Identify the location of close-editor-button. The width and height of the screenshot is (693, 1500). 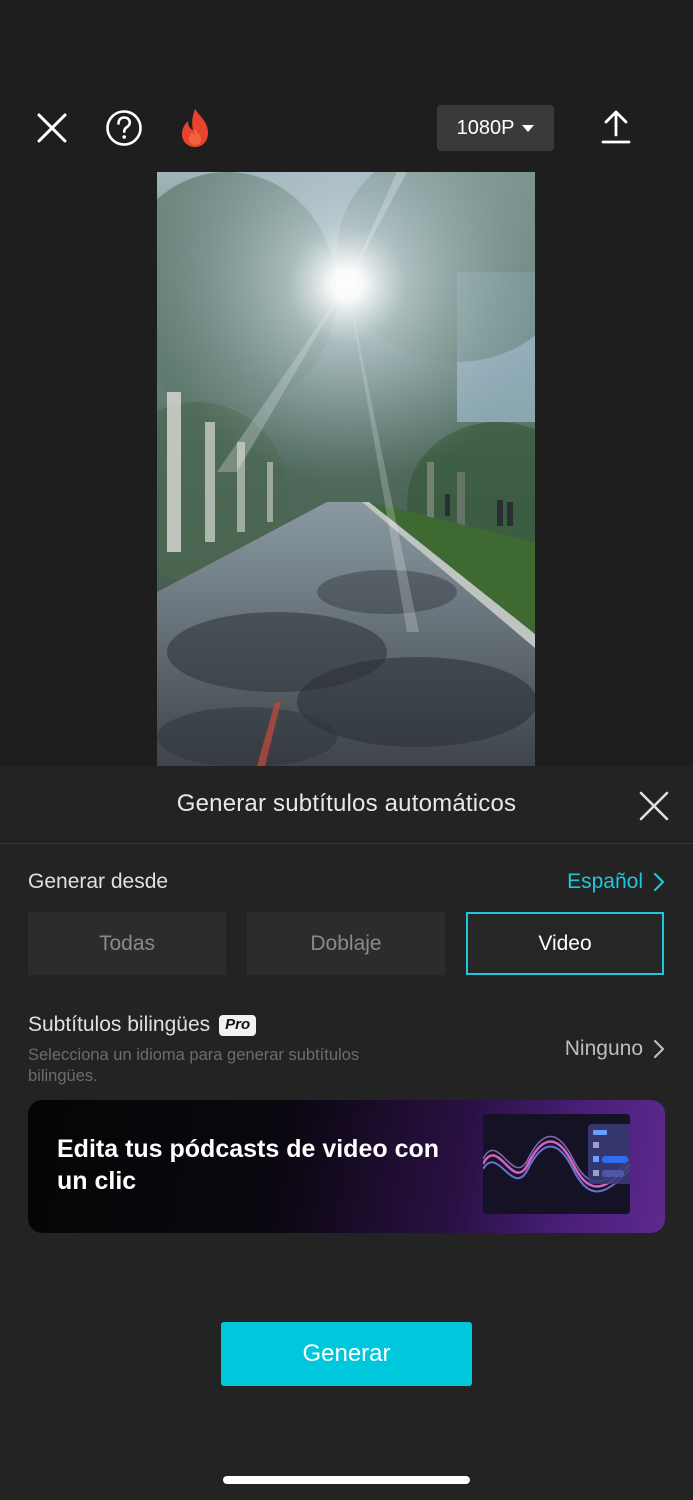
(52, 128).